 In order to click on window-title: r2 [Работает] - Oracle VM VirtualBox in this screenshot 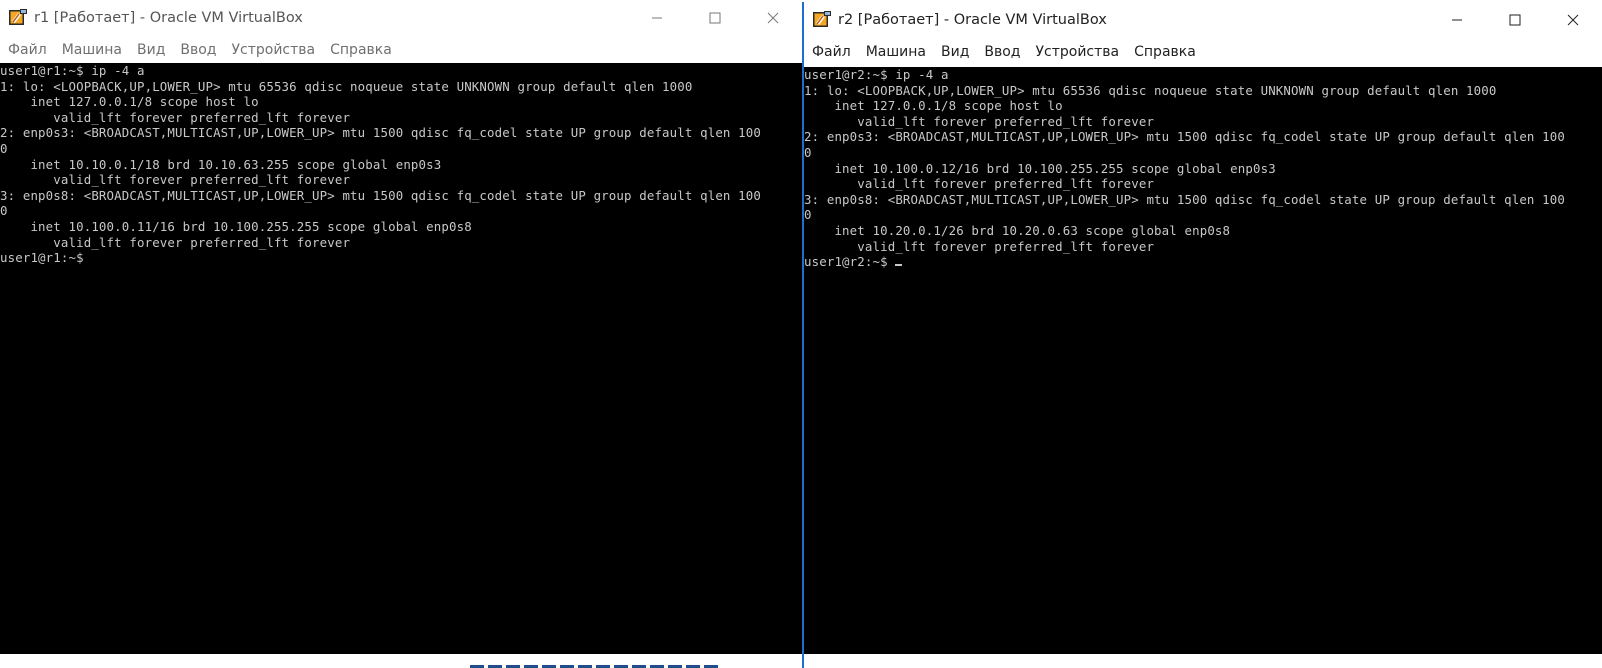, I will do `click(972, 20)`.